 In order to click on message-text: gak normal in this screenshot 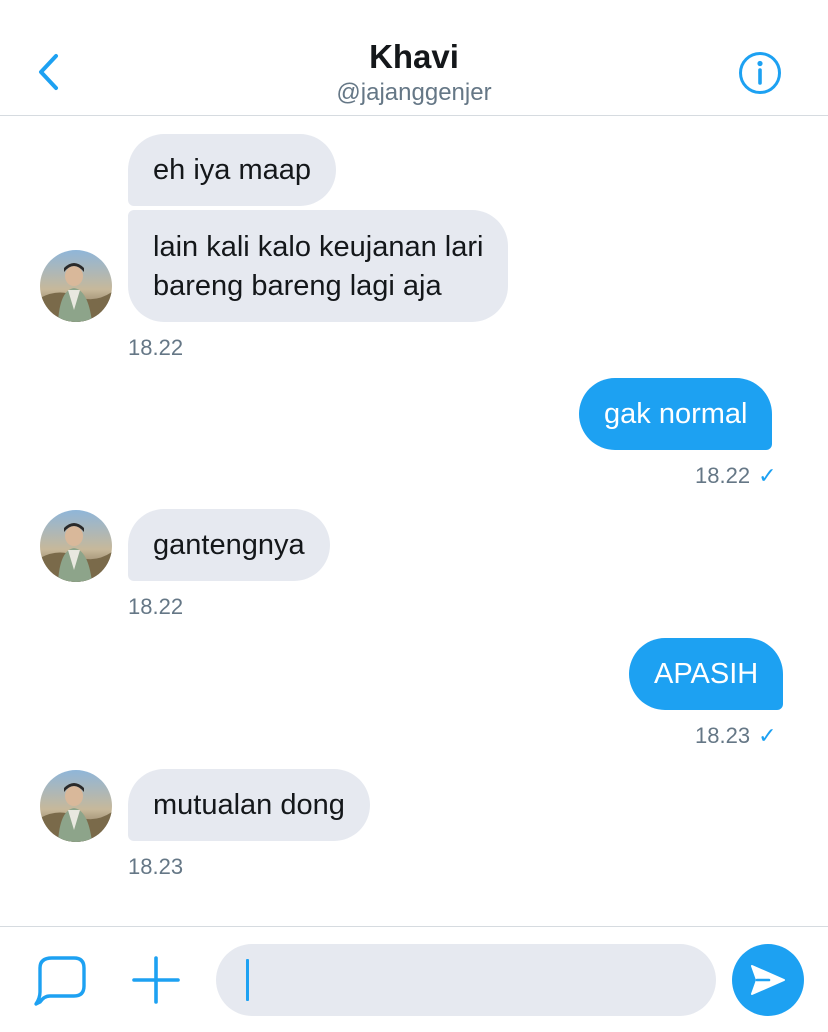, I will do `click(676, 414)`.